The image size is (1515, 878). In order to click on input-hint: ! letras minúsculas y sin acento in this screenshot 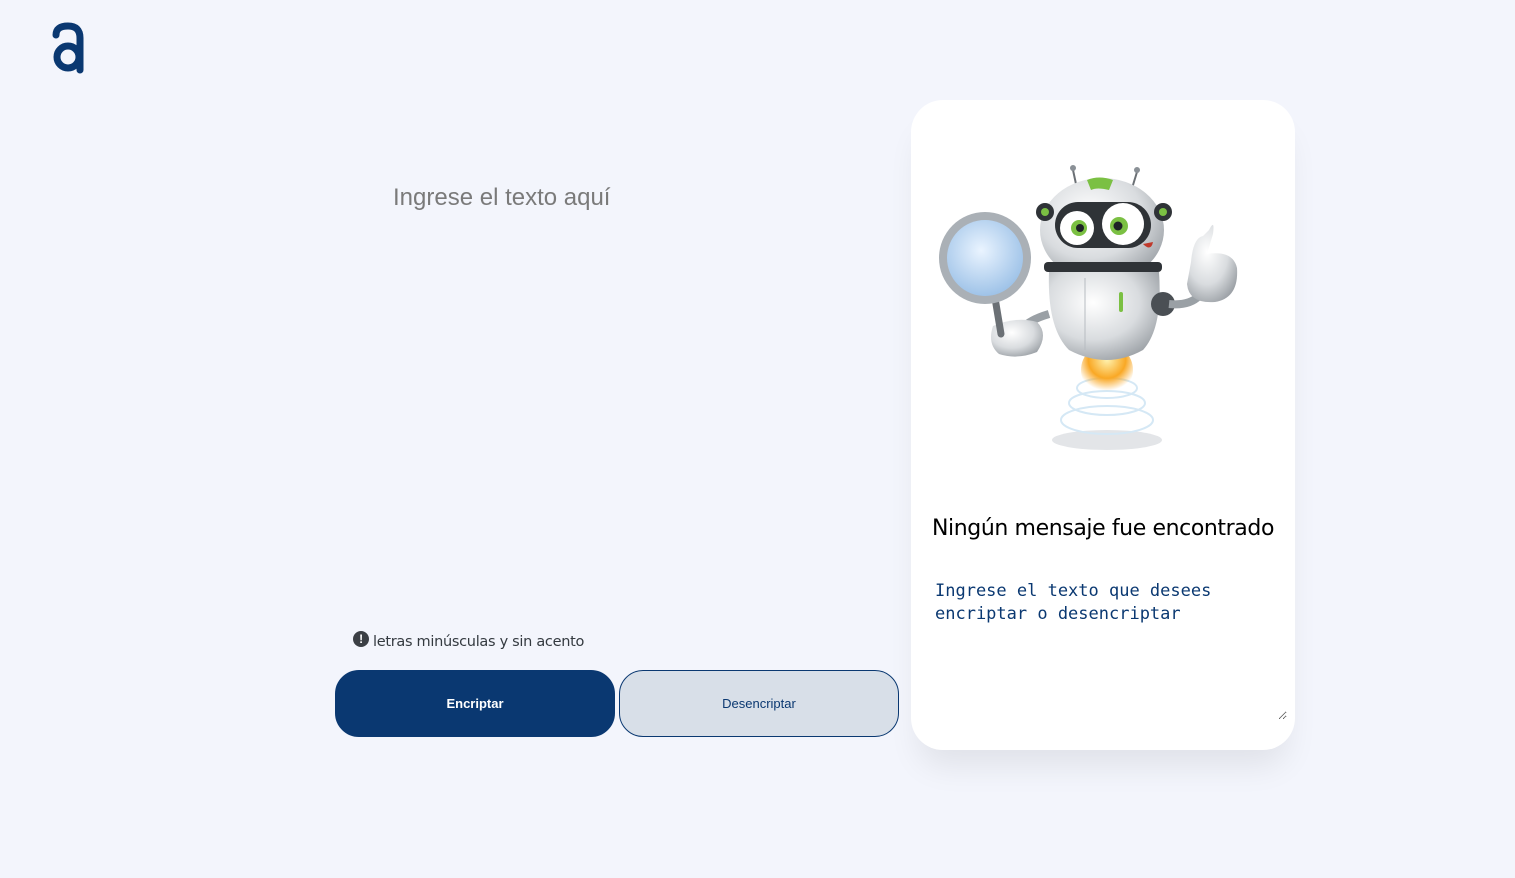, I will do `click(469, 640)`.